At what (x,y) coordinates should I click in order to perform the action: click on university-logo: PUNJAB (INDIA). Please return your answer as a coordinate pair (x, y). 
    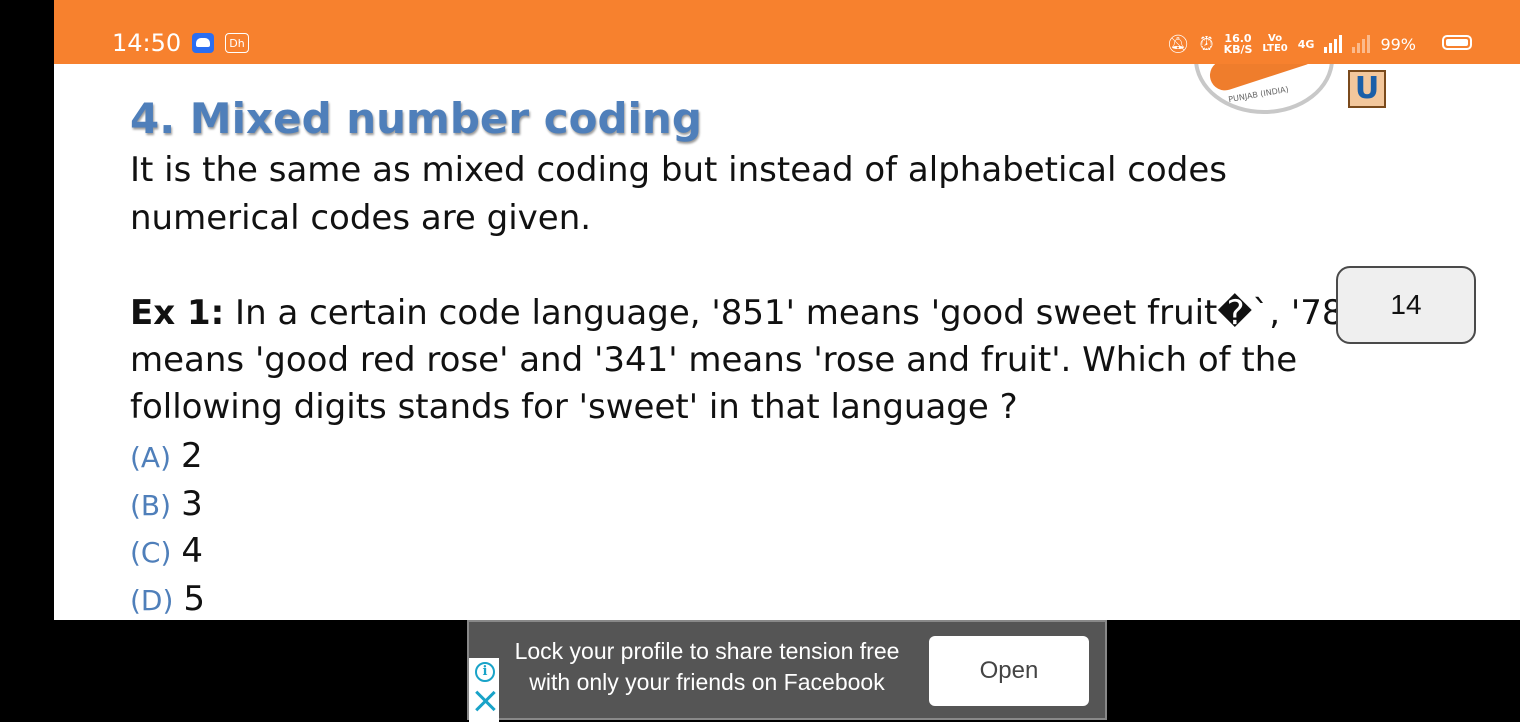
    Looking at the image, I should click on (1264, 89).